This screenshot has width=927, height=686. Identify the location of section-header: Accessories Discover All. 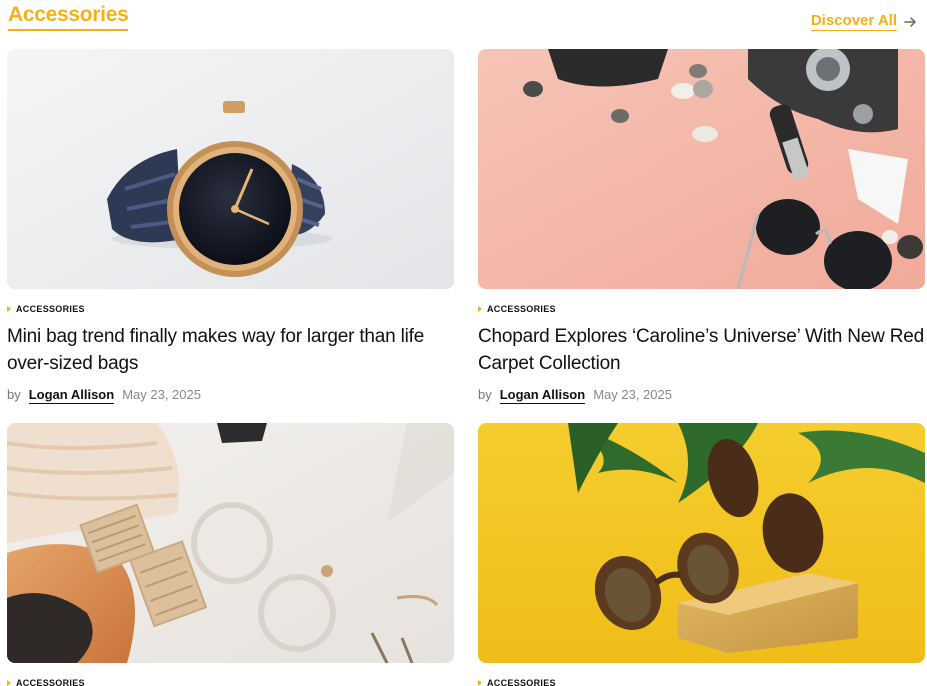
(463, 20).